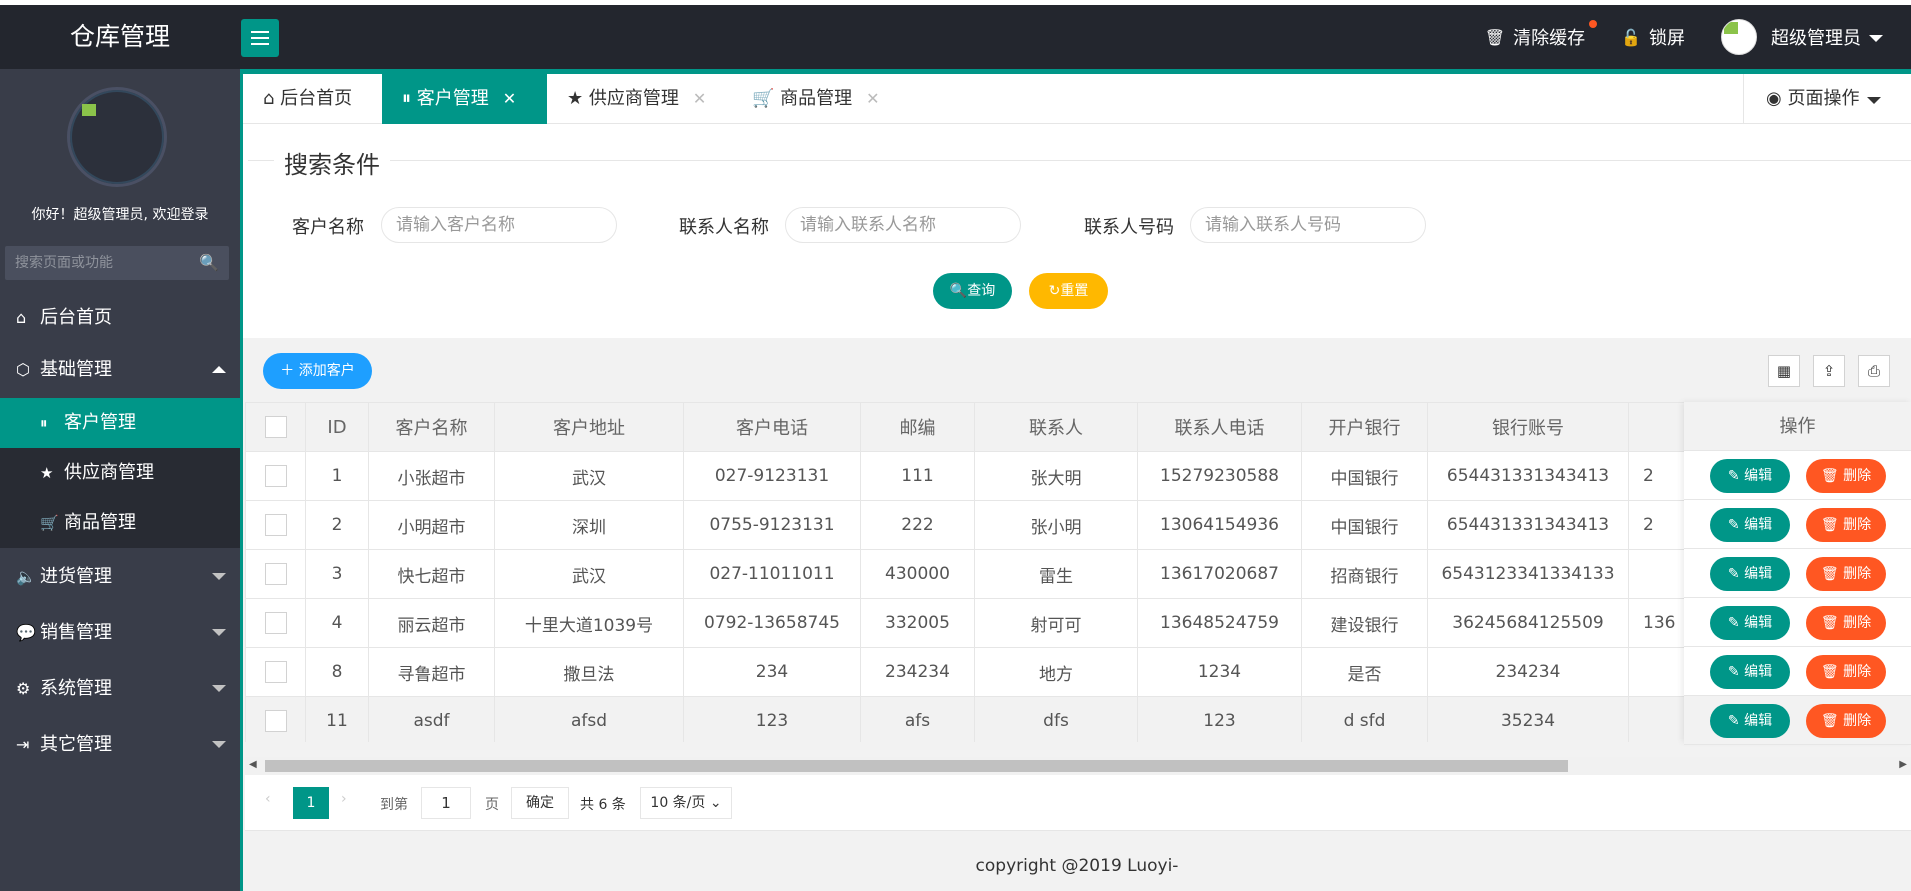 Image resolution: width=1911 pixels, height=891 pixels. What do you see at coordinates (1068, 291) in the screenshot?
I see `reset-button: ↻重置` at bounding box center [1068, 291].